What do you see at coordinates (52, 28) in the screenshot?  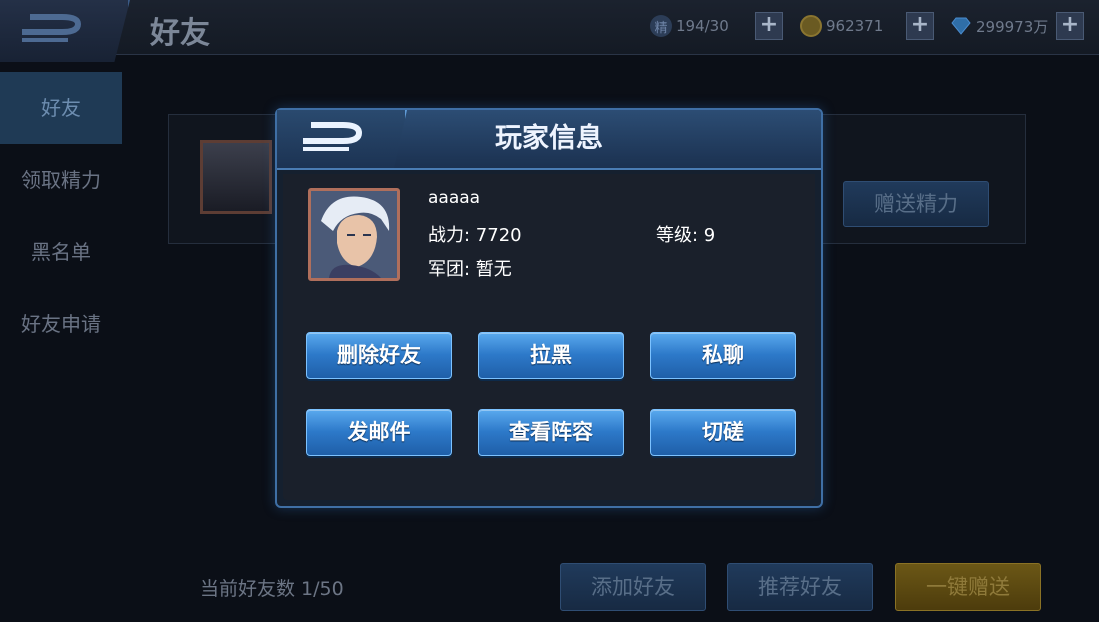 I see `back-arrow-icon` at bounding box center [52, 28].